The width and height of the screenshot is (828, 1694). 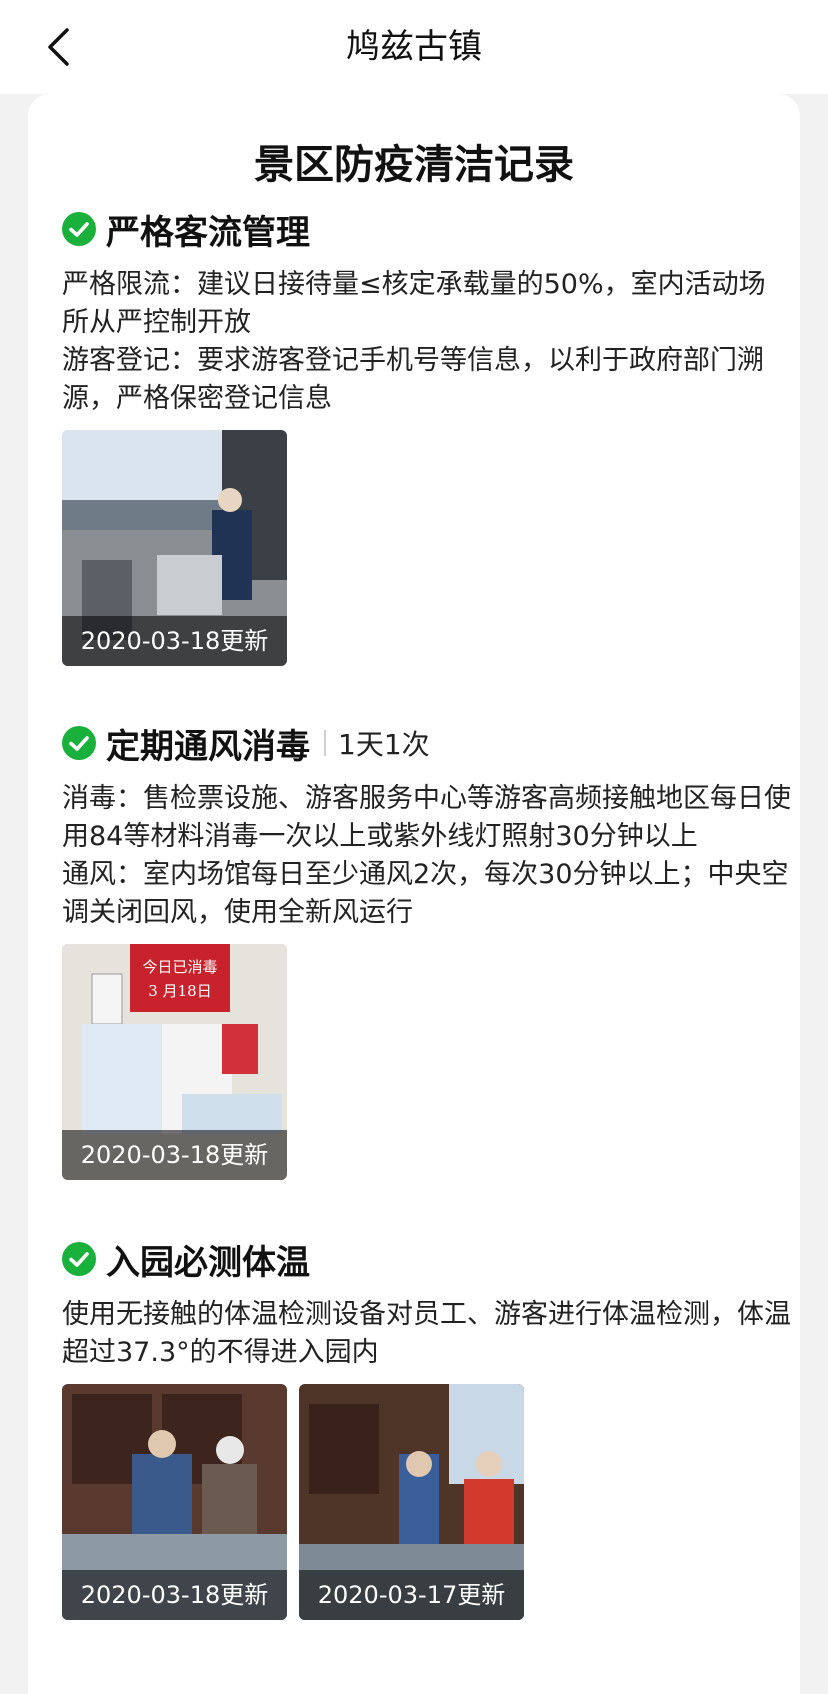 I want to click on photo-row: 2020-03-18更新 2020-03-17更新, so click(x=427, y=1502).